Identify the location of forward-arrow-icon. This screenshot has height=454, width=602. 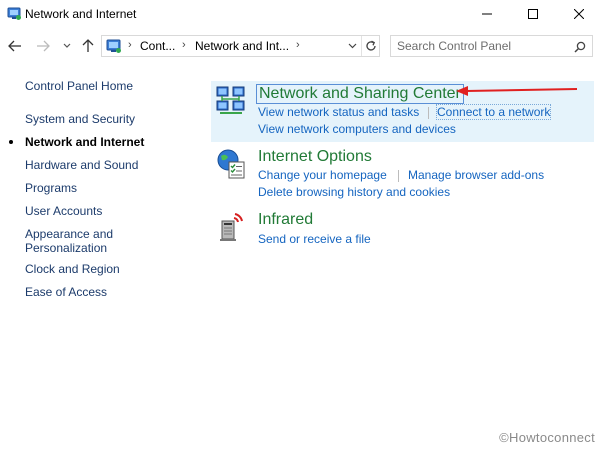
(43, 46).